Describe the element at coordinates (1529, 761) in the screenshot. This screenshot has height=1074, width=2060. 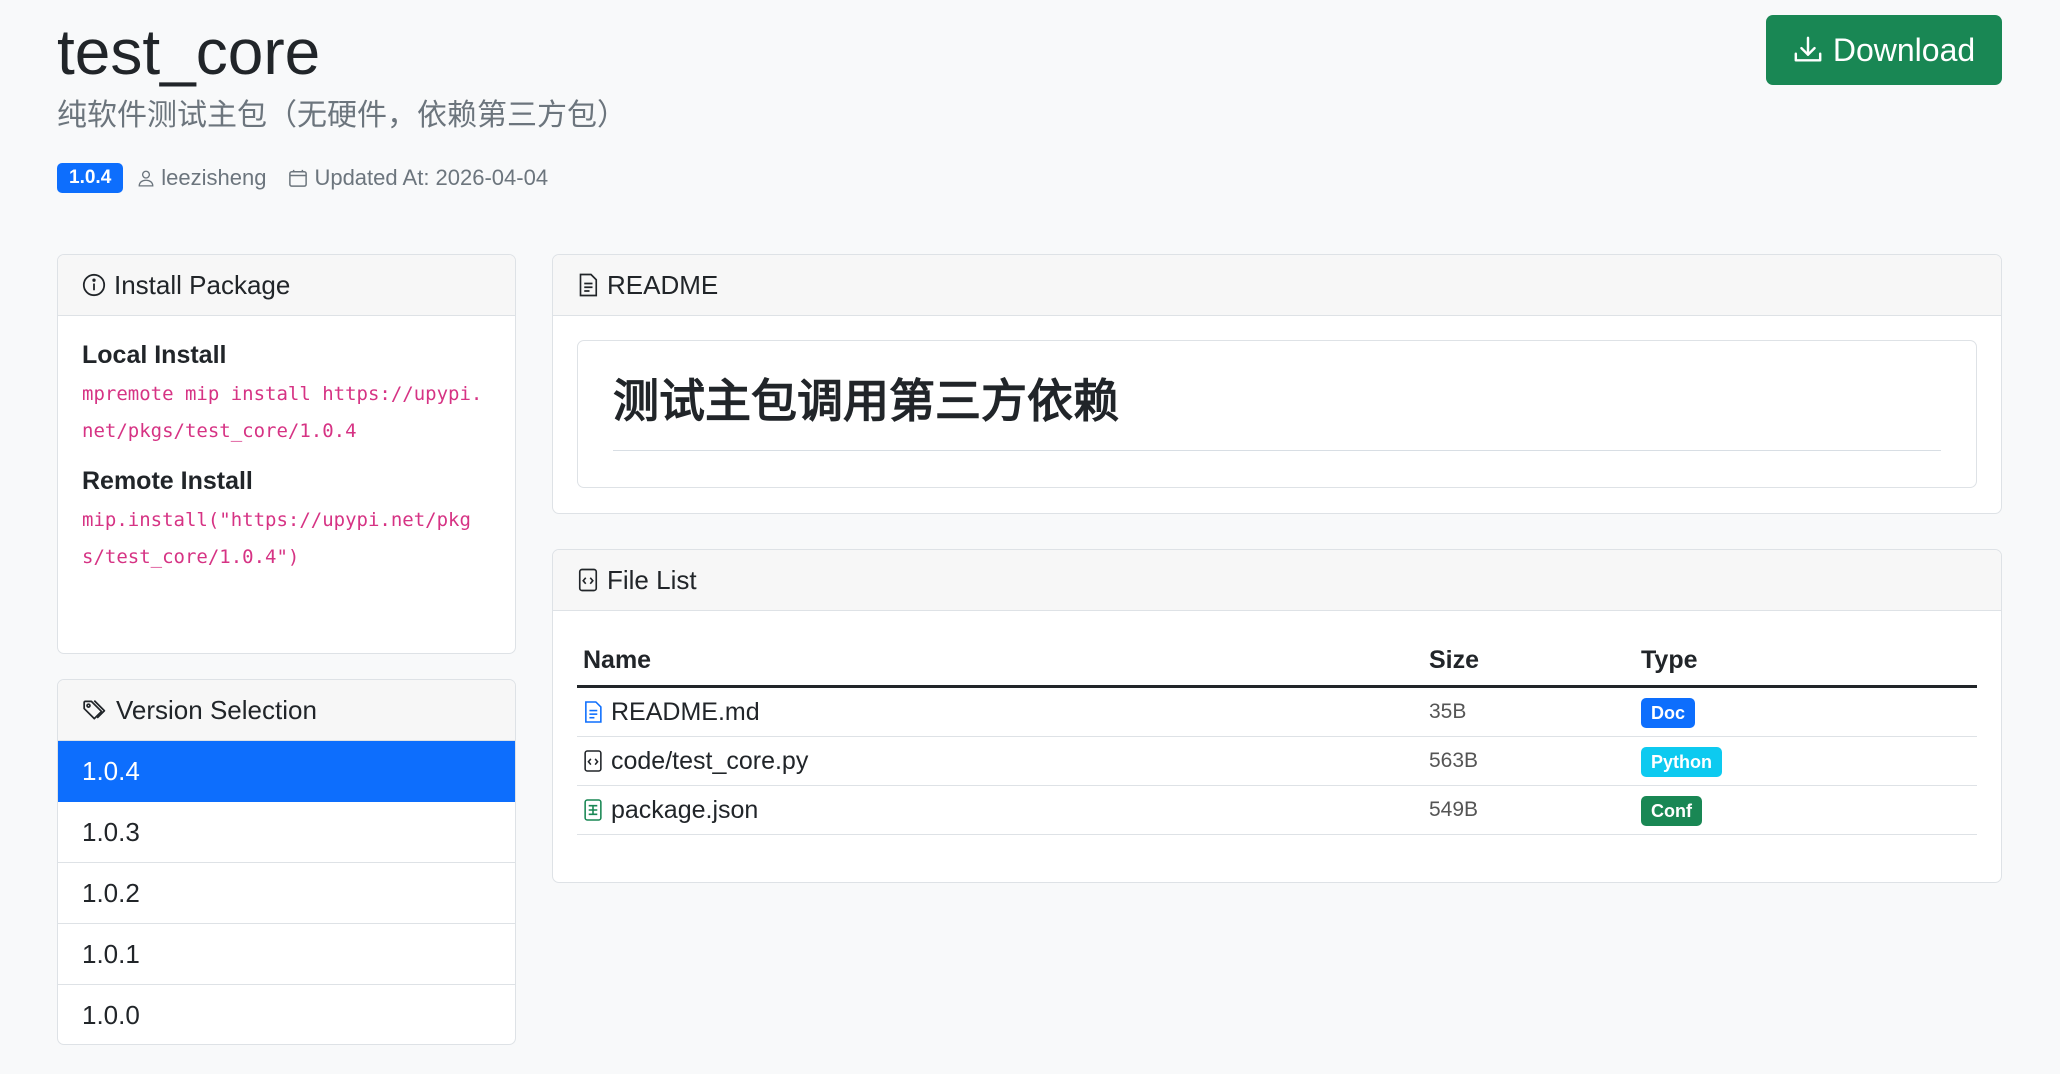
I see `file-size: 563B` at that location.